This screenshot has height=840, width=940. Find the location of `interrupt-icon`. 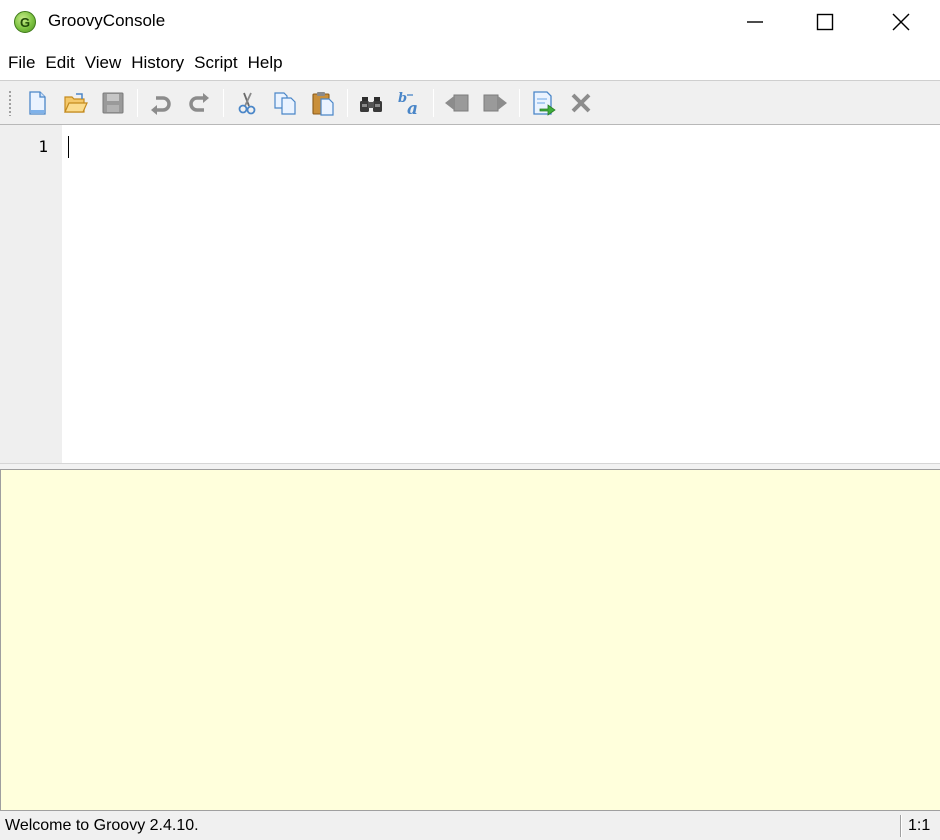

interrupt-icon is located at coordinates (581, 103).